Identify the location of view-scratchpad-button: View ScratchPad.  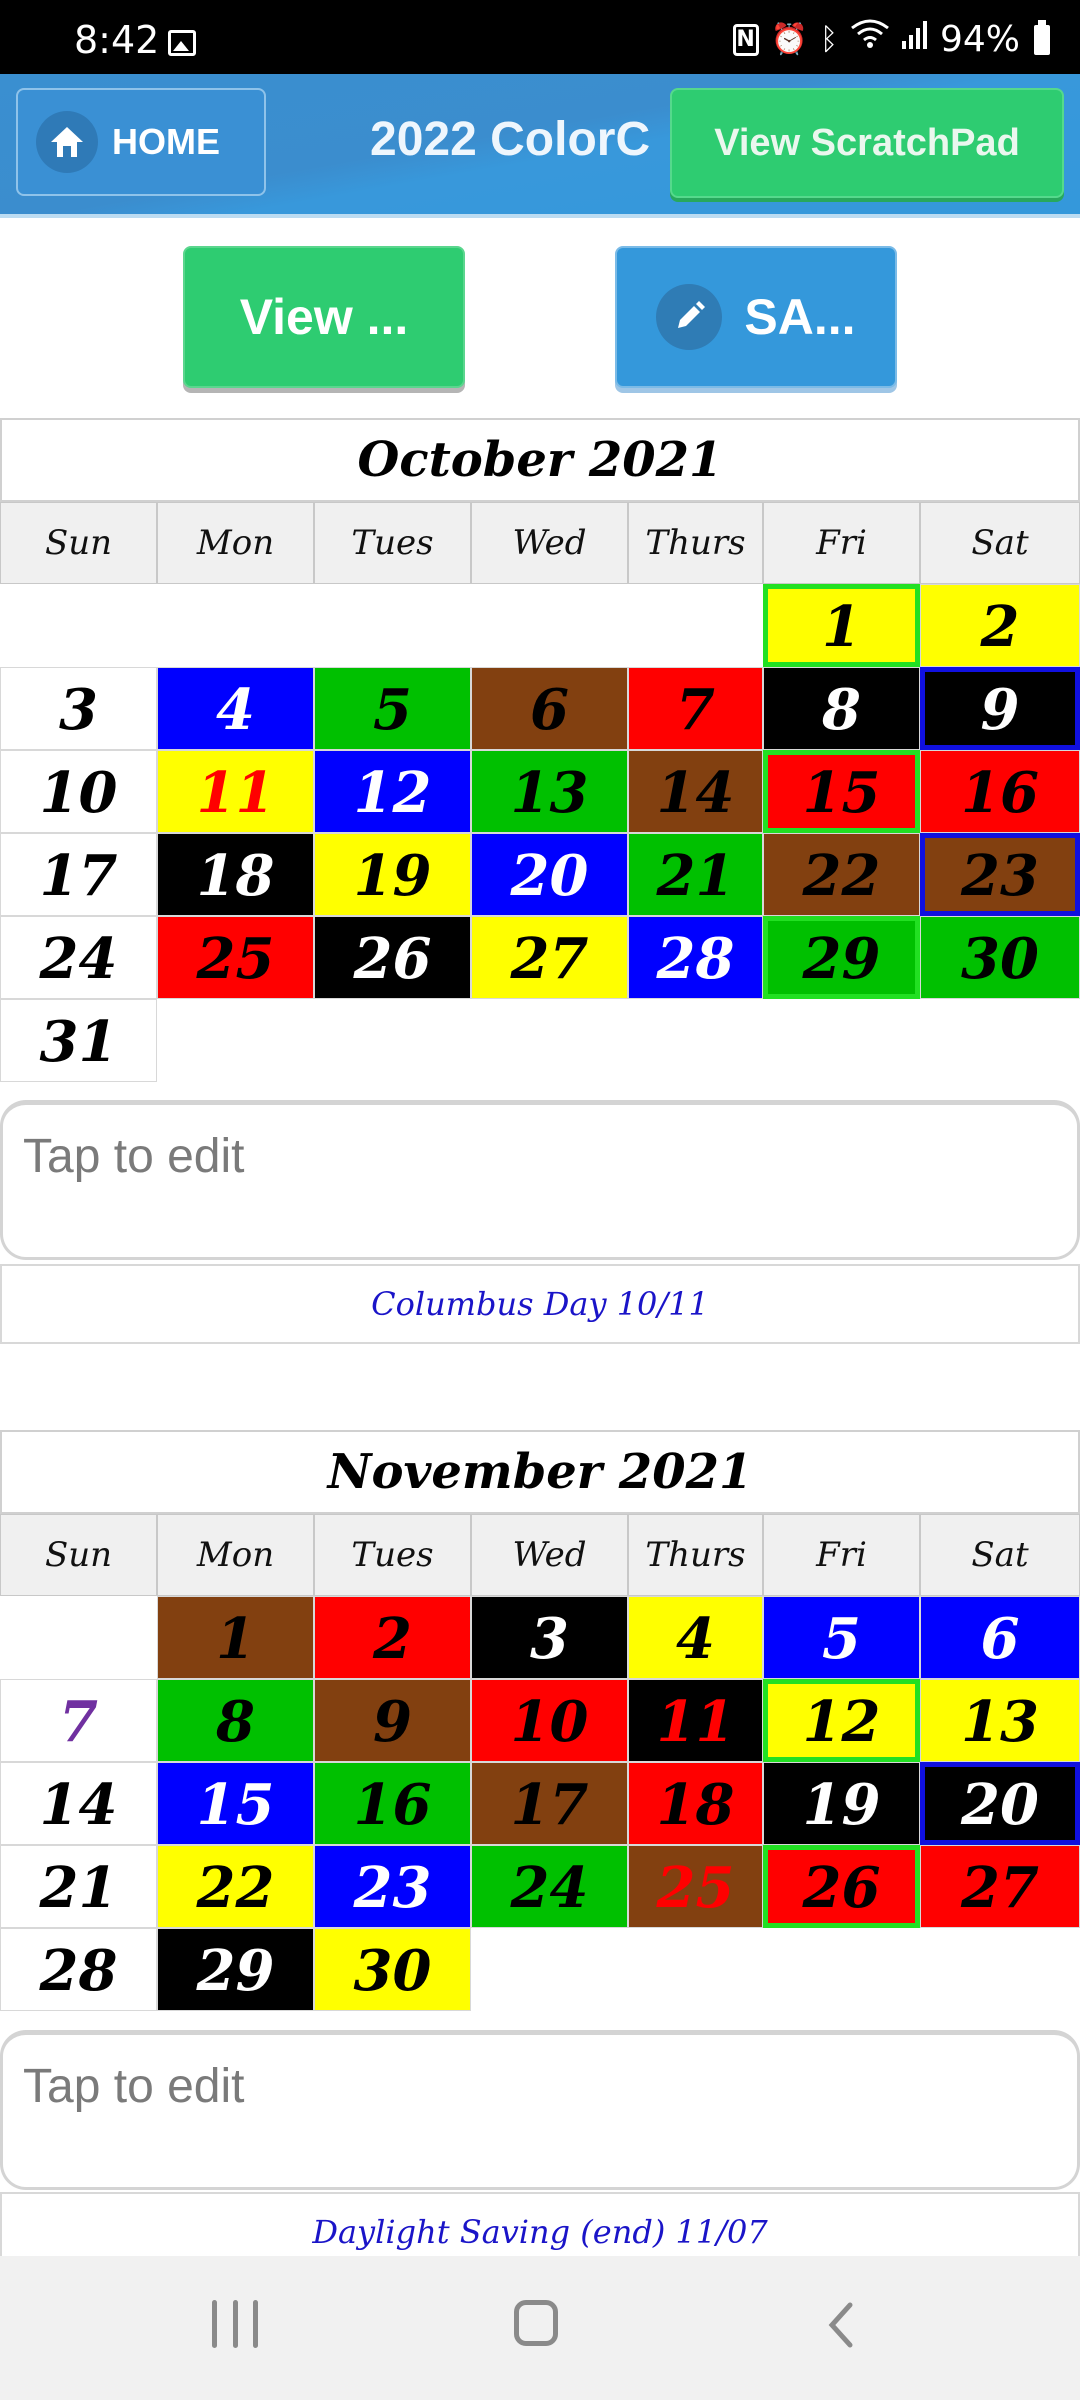
(867, 143).